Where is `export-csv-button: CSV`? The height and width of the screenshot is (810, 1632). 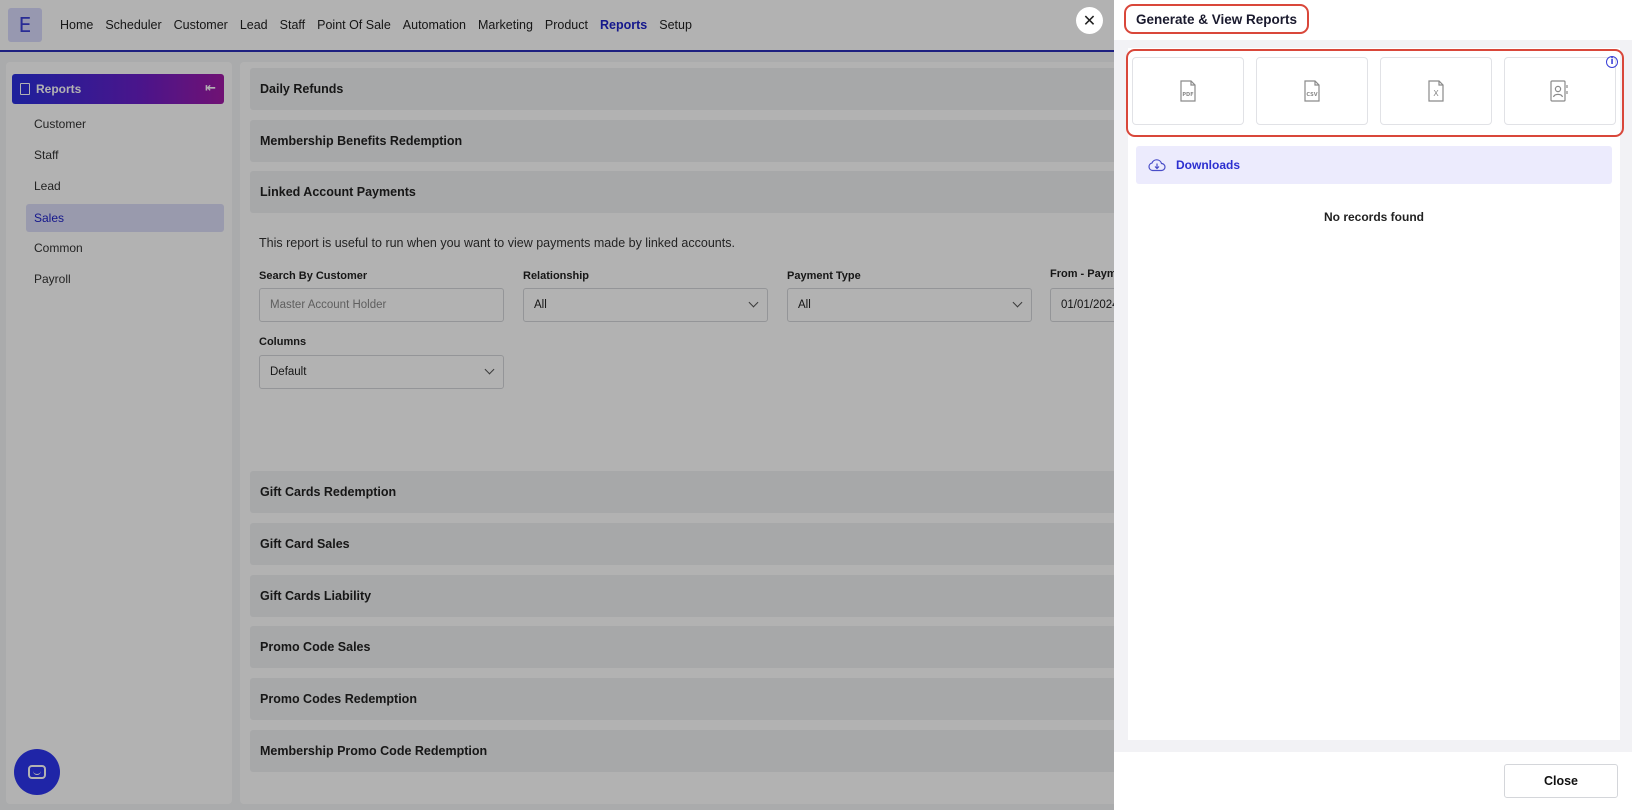 export-csv-button: CSV is located at coordinates (1312, 91).